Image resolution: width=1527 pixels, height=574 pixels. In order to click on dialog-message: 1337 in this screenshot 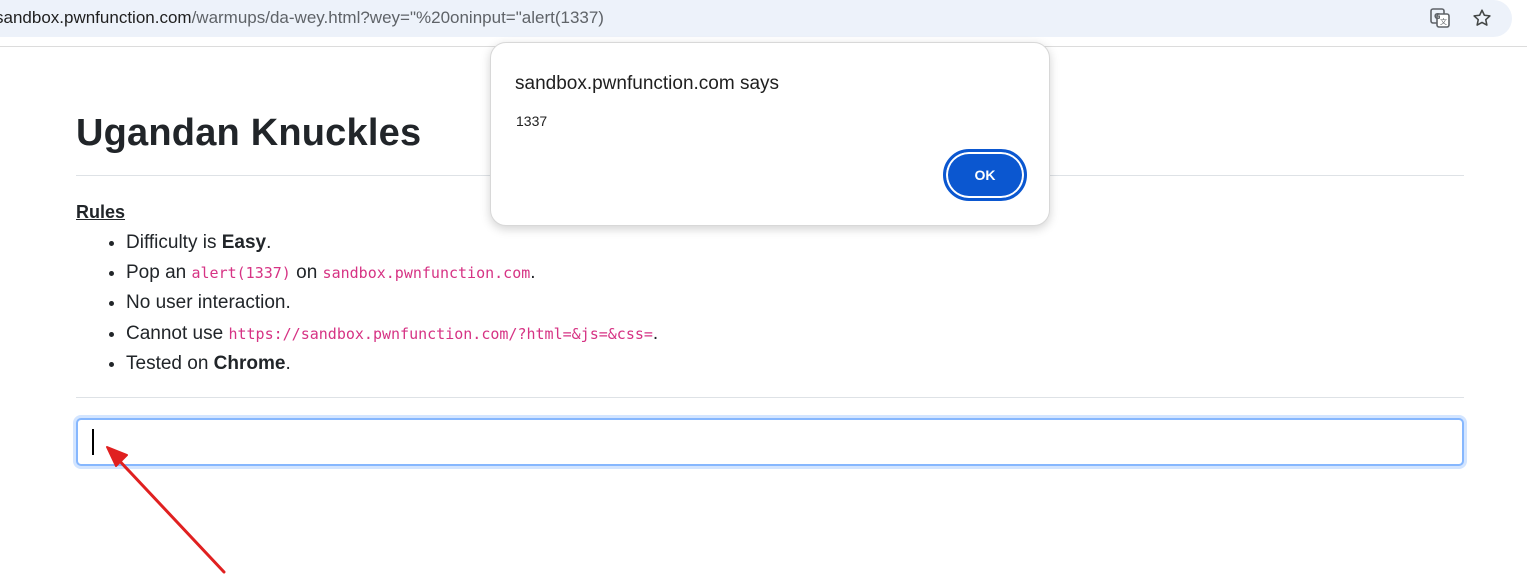, I will do `click(532, 121)`.